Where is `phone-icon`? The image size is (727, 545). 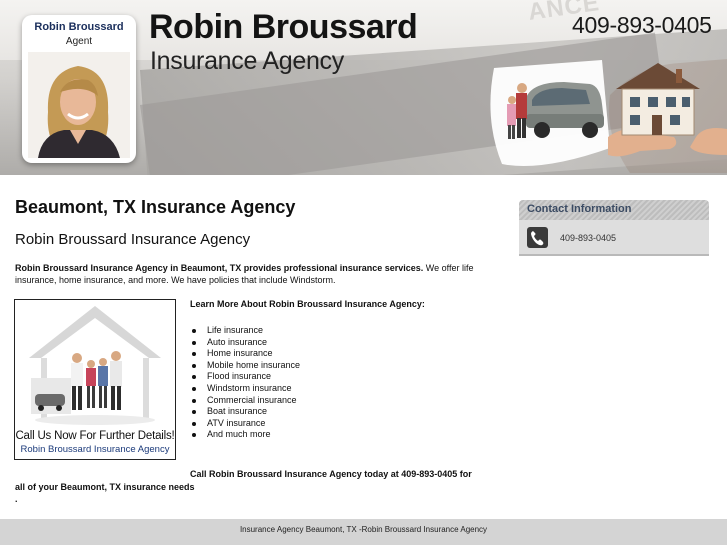
phone-icon is located at coordinates (537, 237).